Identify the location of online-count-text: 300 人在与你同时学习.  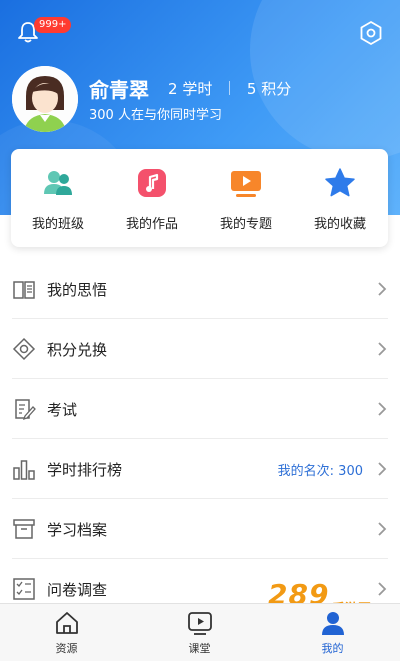
(155, 115).